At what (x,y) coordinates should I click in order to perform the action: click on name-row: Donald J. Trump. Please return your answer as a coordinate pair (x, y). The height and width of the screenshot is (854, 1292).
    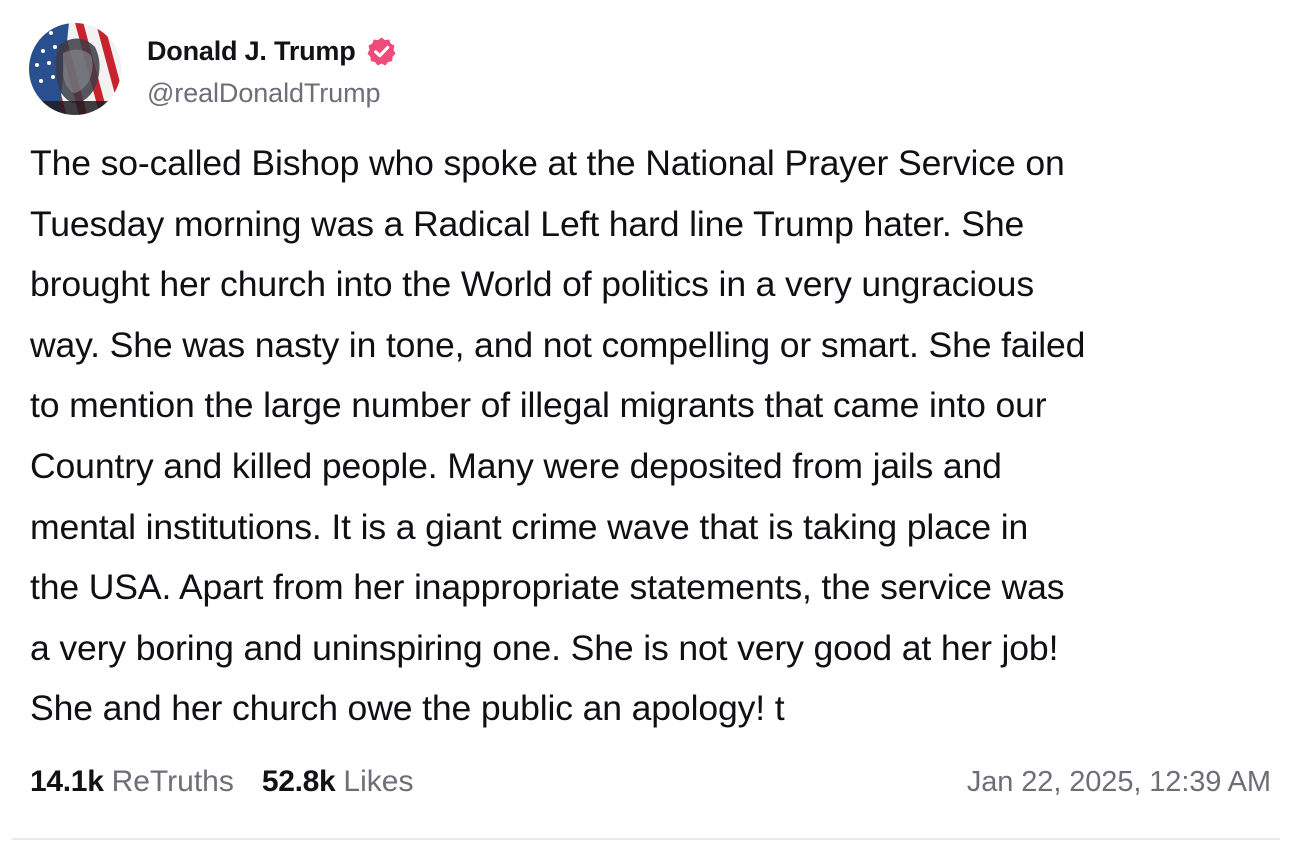
    Looking at the image, I should click on (272, 52).